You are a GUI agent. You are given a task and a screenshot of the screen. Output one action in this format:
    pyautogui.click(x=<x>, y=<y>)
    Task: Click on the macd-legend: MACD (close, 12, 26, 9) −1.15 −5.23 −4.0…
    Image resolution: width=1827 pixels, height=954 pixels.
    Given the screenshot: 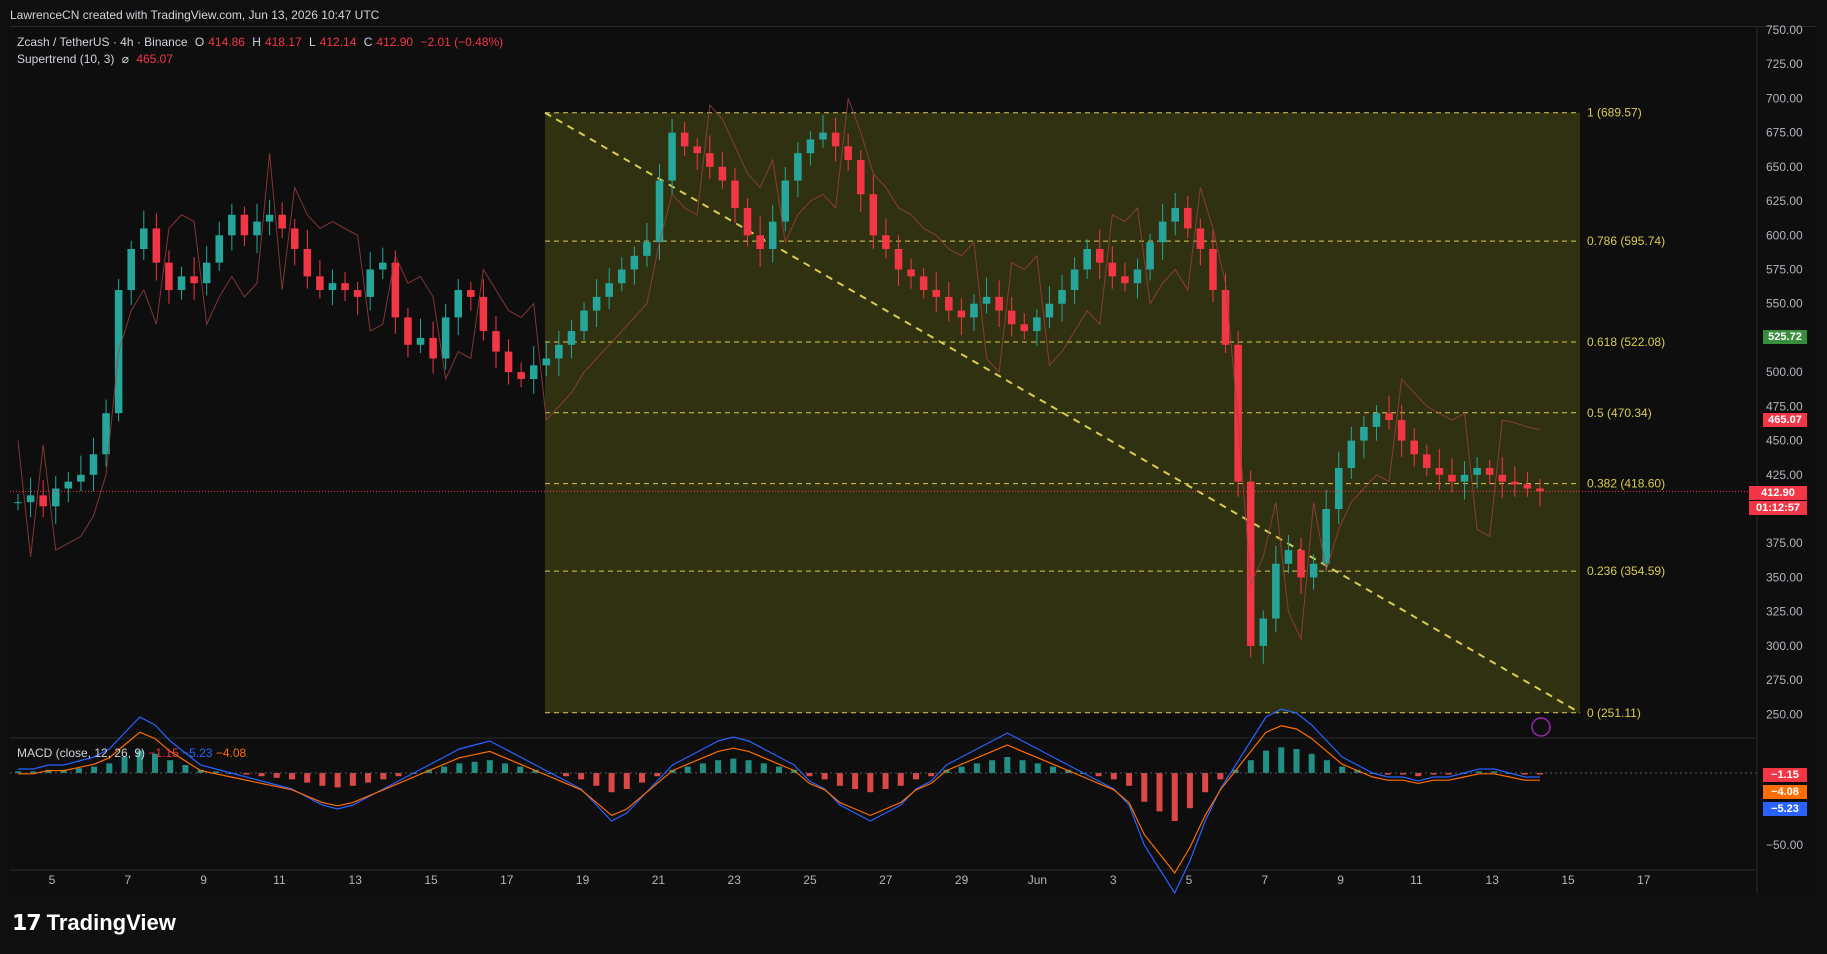 What is the action you would take?
    pyautogui.click(x=131, y=753)
    